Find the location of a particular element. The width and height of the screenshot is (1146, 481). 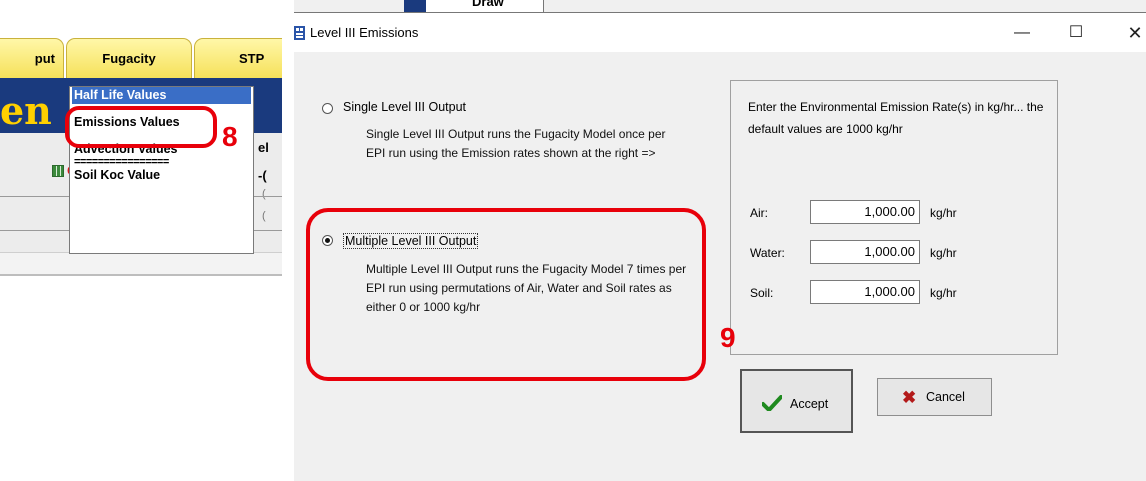

dialog-title-bar: Level III Emissions — ☐ ✕ is located at coordinates (720, 32).